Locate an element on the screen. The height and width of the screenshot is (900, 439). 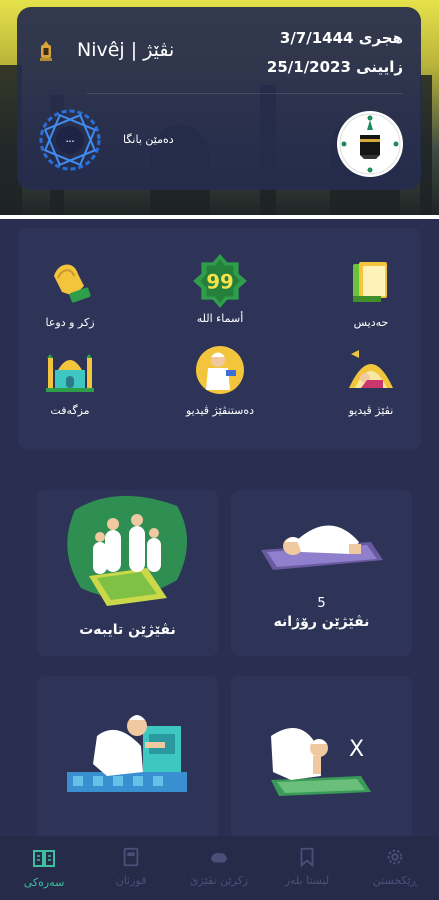
nav-label: قورئان is located at coordinates (131, 880).